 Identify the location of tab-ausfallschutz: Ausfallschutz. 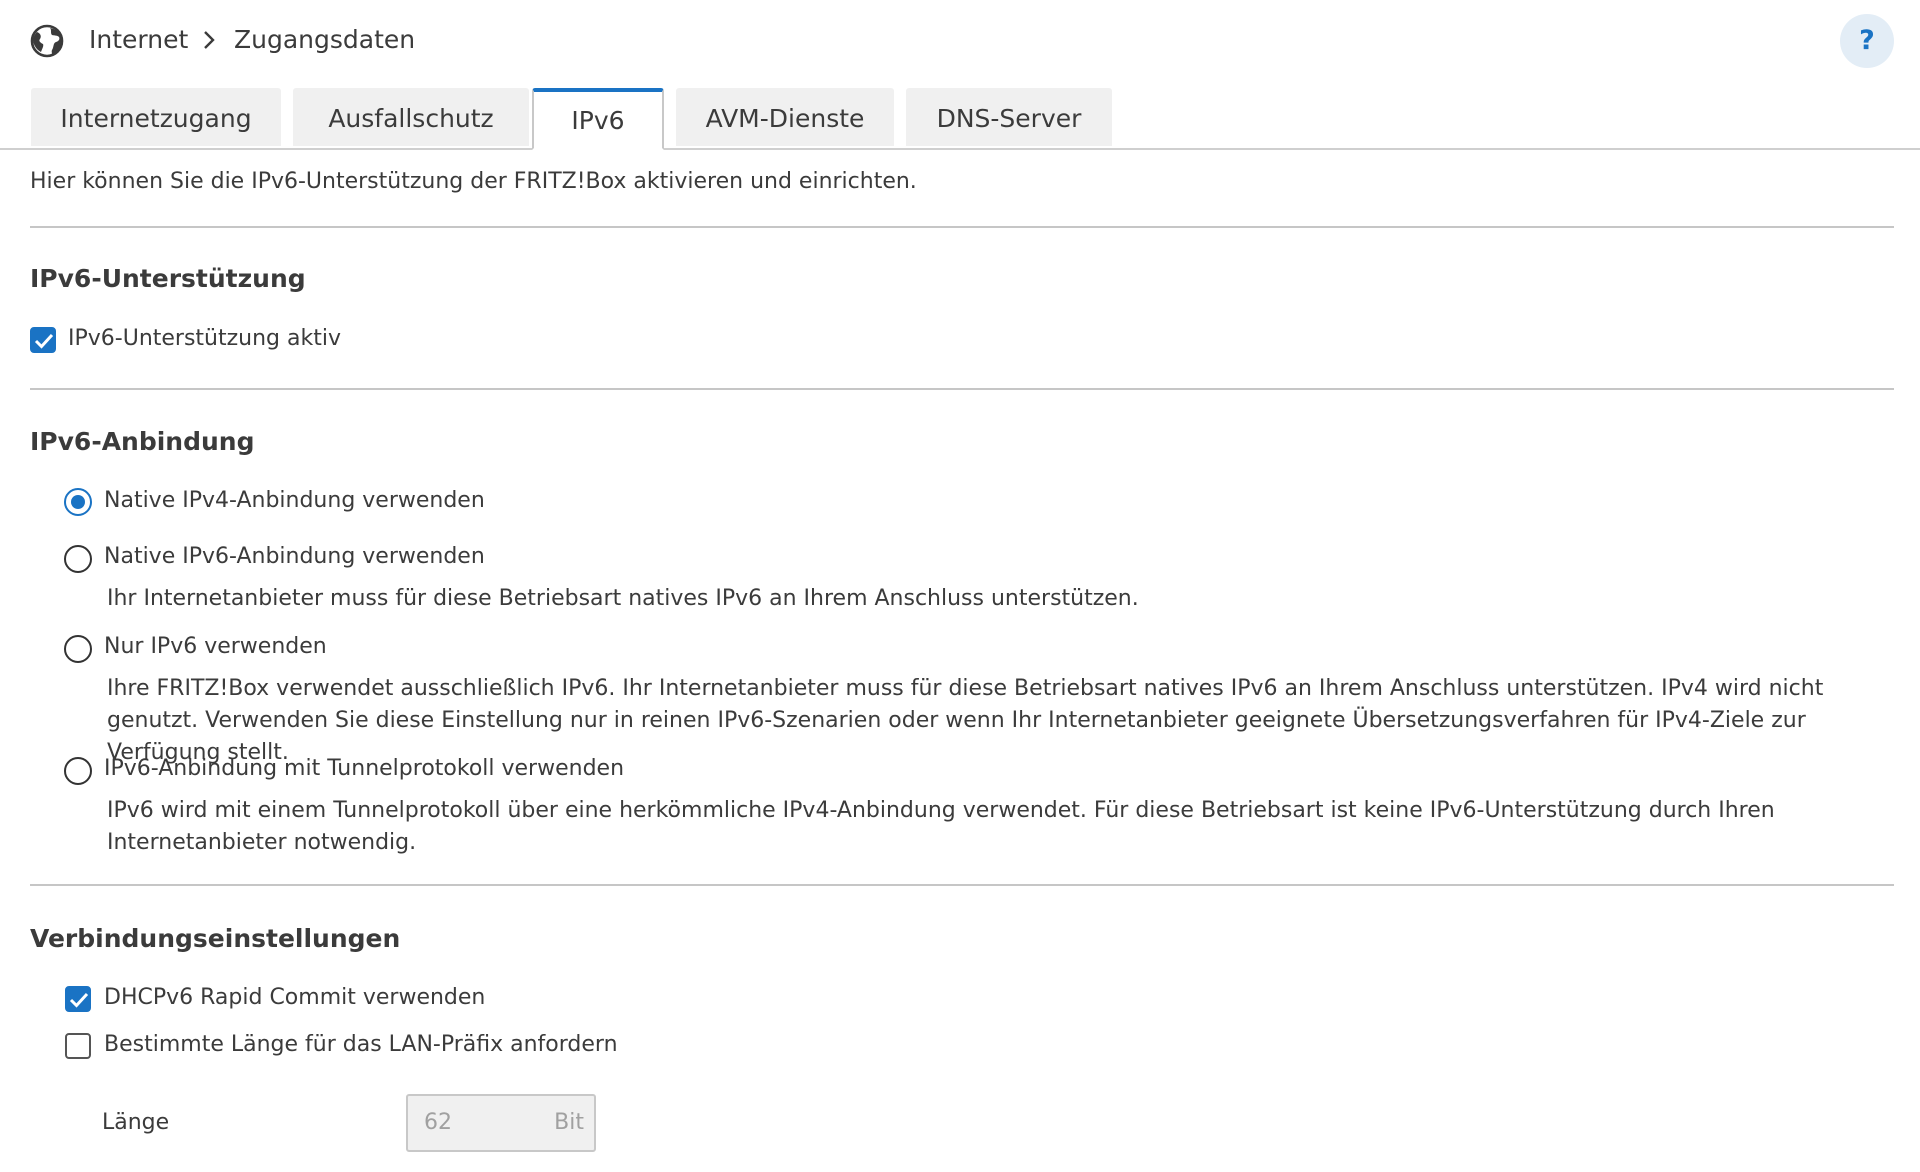
(411, 117).